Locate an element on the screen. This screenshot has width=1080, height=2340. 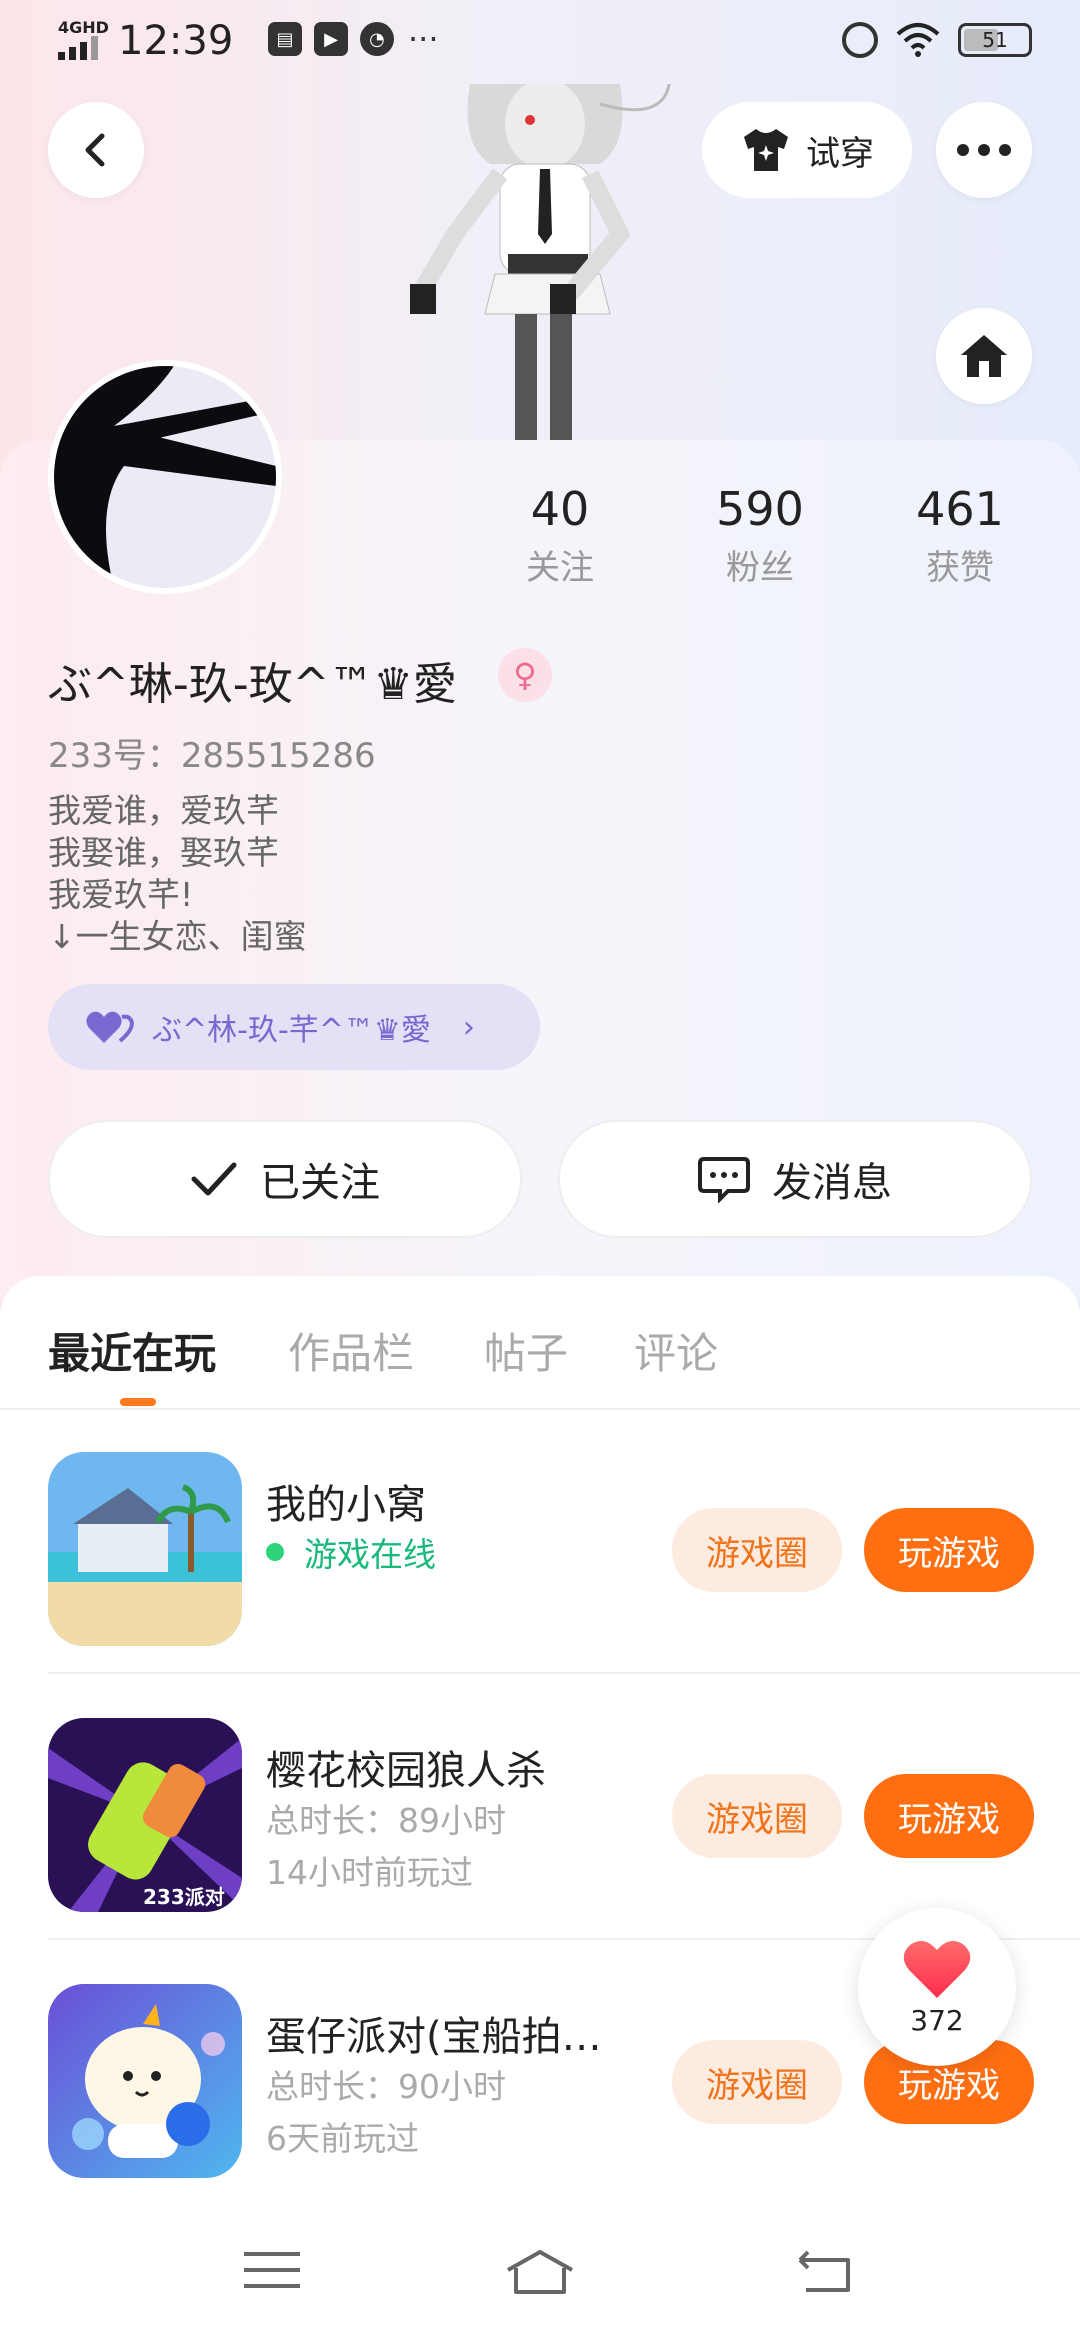
alarm-icon is located at coordinates (860, 40).